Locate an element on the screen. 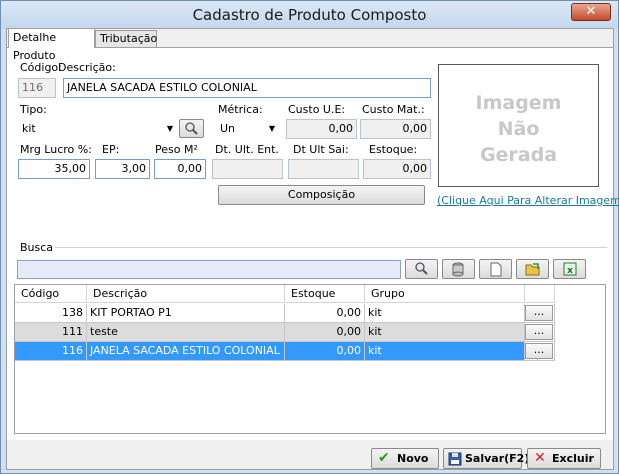 This screenshot has height=474, width=619. novo-button: ✔ Novo is located at coordinates (405, 458).